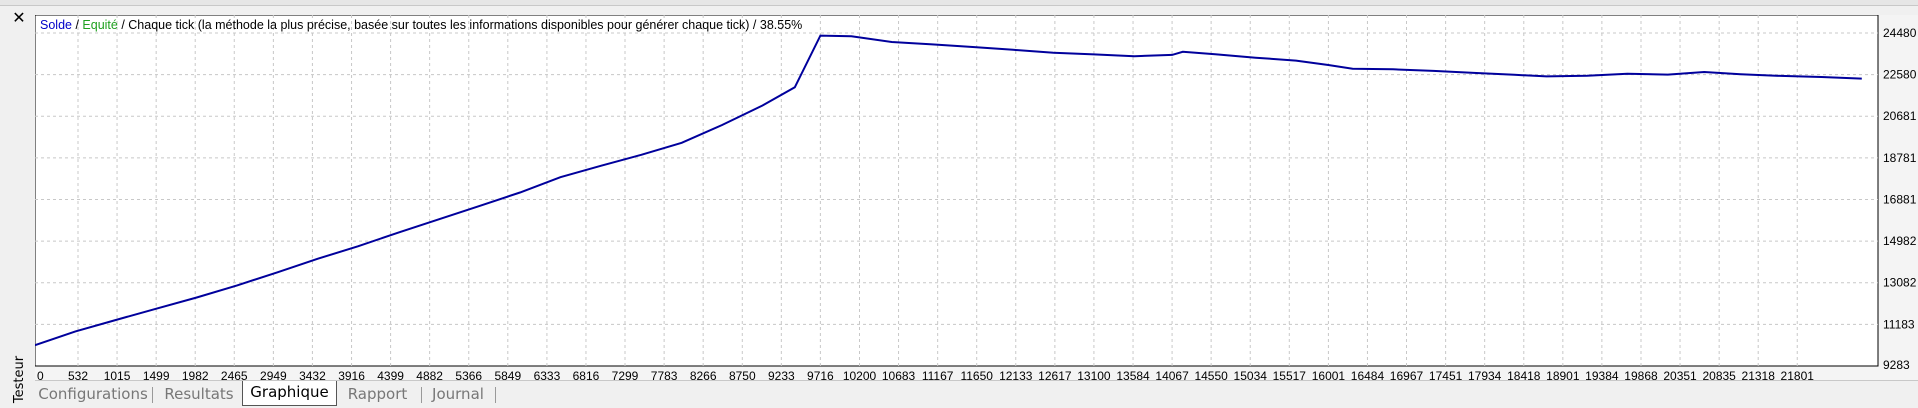 Image resolution: width=1918 pixels, height=408 pixels. What do you see at coordinates (77, 25) in the screenshot?
I see `header-sep: /` at bounding box center [77, 25].